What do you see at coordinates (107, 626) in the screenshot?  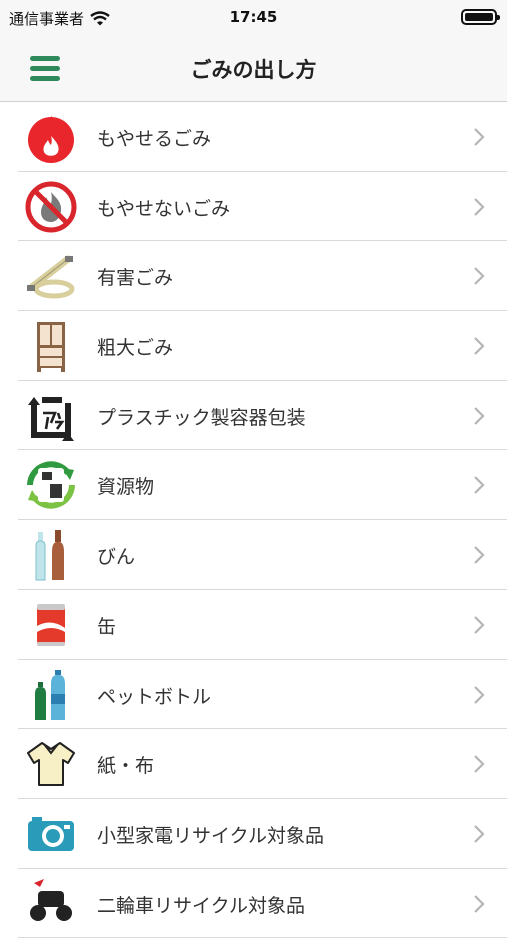 I see `list-item-label: 缶` at bounding box center [107, 626].